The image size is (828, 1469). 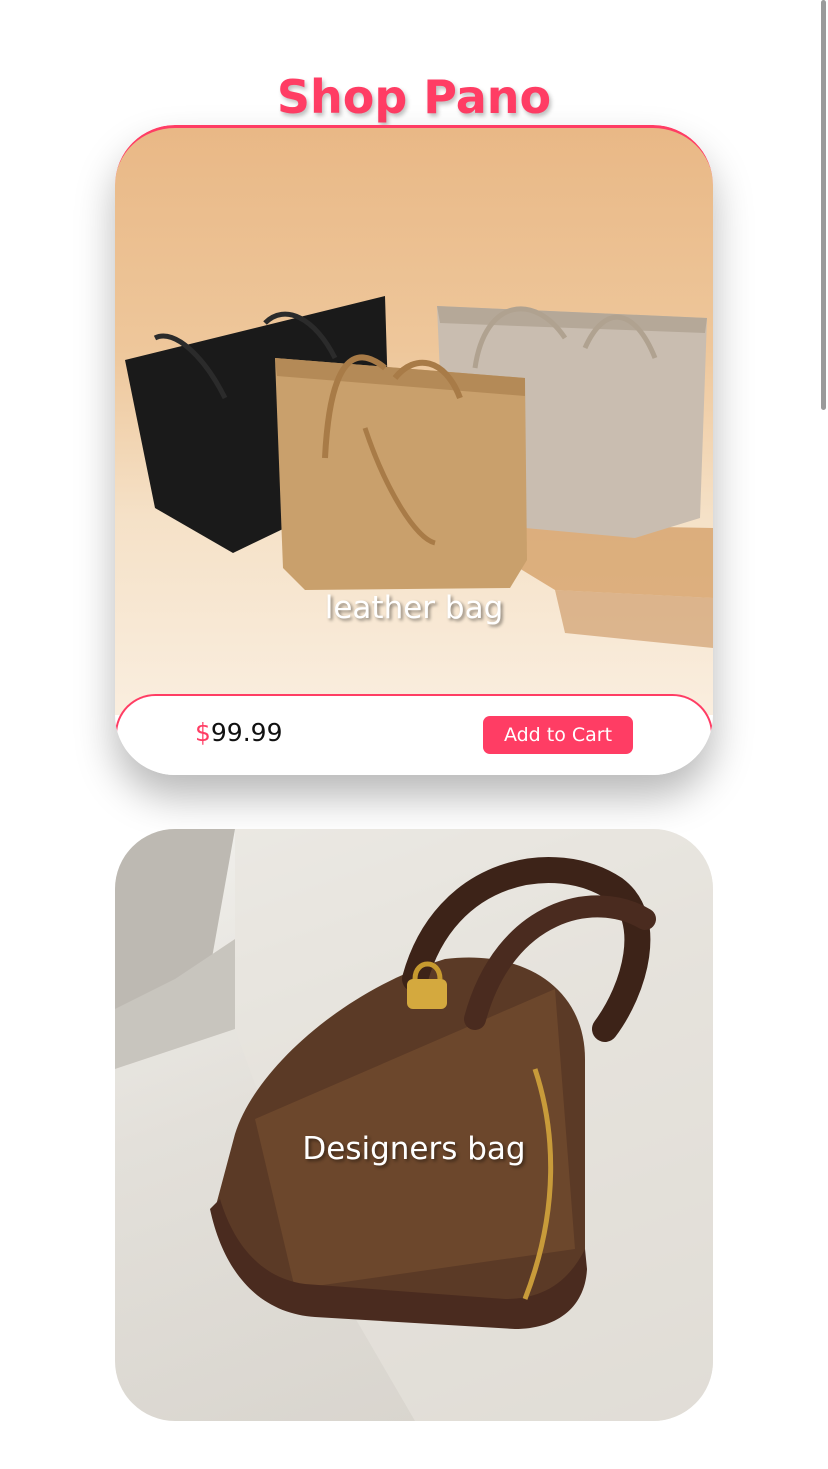 I want to click on product-caption: leather bag, so click(x=414, y=608).